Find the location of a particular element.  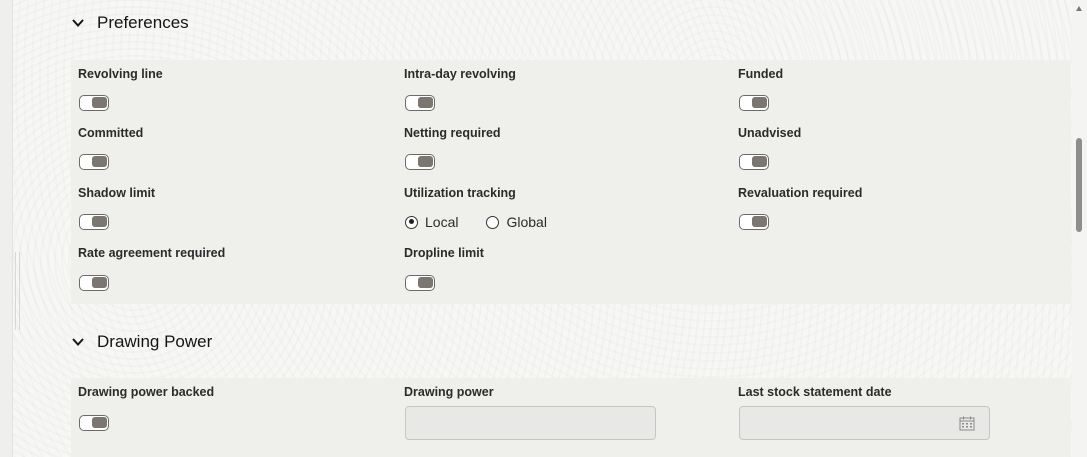

intra-day-revolving-label: Intra-day revolving is located at coordinates (460, 74).